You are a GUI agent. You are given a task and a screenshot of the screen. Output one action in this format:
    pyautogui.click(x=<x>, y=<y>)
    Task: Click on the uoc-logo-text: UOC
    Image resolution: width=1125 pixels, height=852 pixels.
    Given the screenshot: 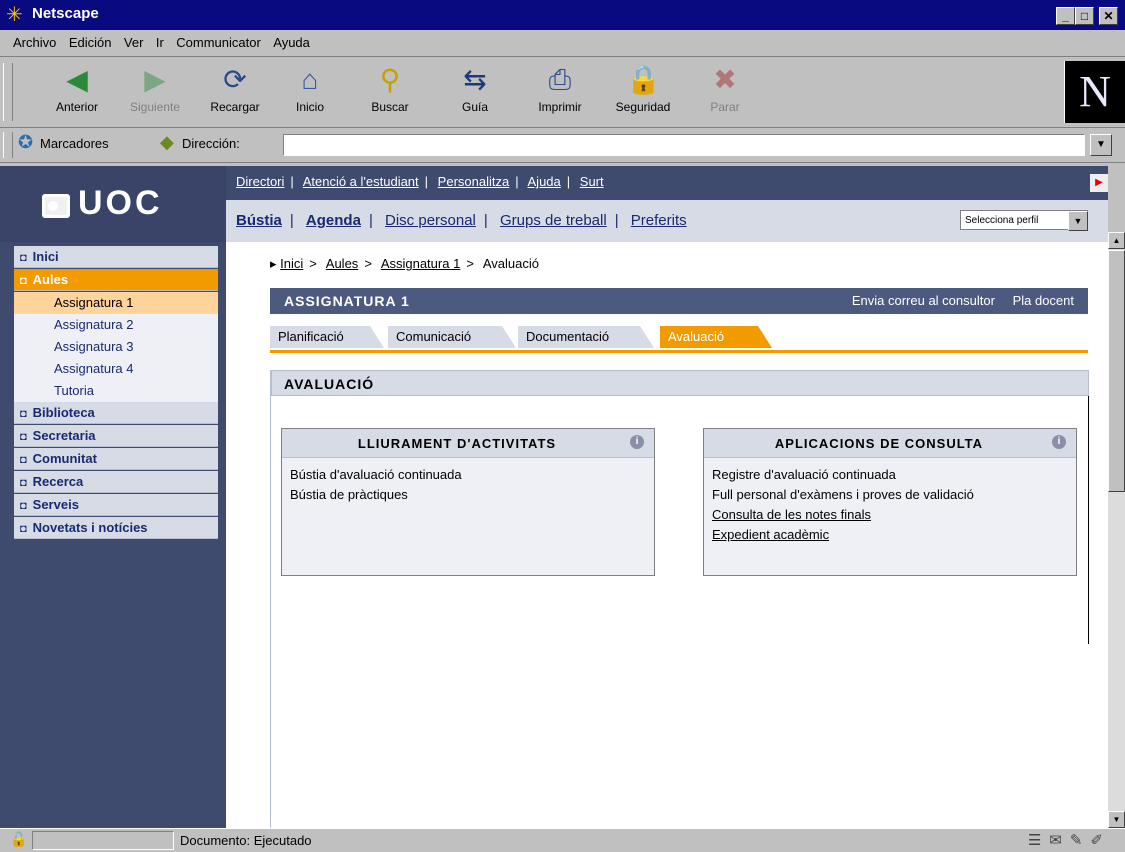 What is the action you would take?
    pyautogui.click(x=120, y=203)
    